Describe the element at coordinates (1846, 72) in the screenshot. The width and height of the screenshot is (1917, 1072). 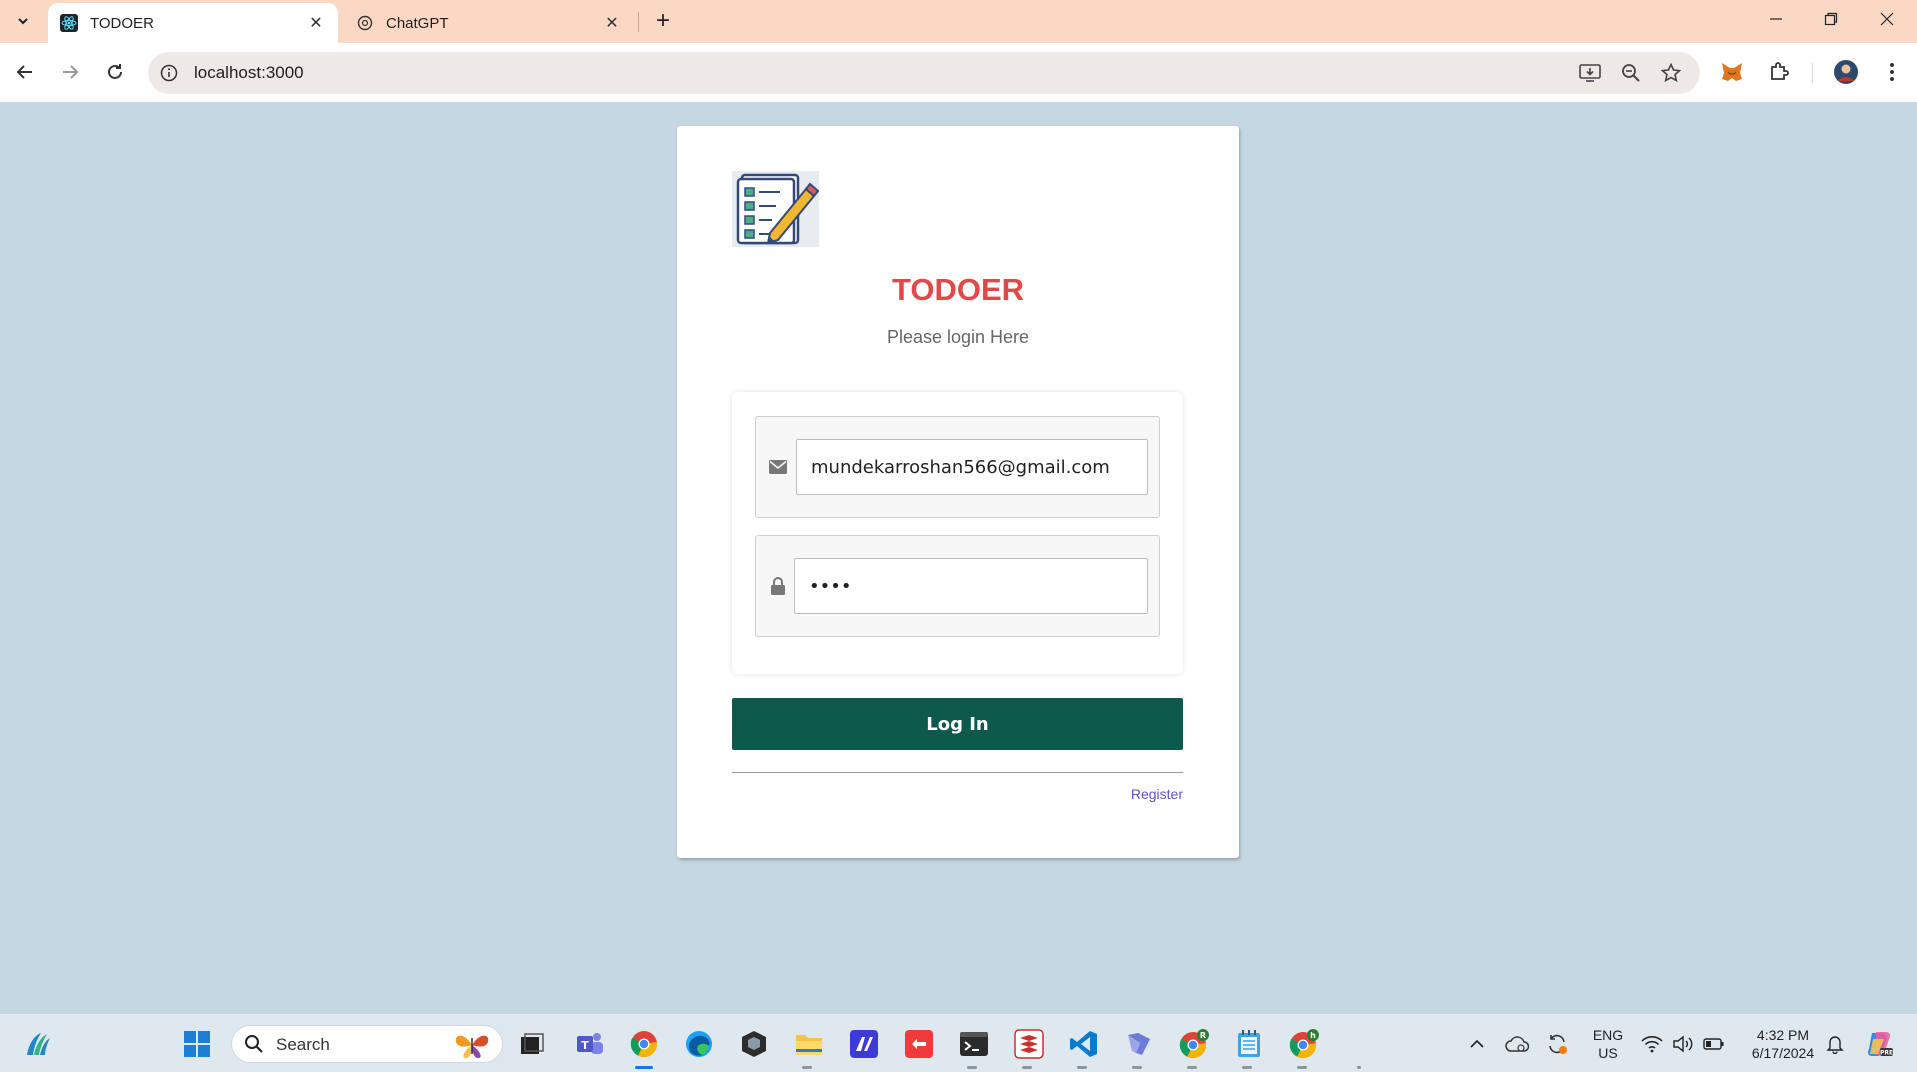
I see `profile-avatar` at that location.